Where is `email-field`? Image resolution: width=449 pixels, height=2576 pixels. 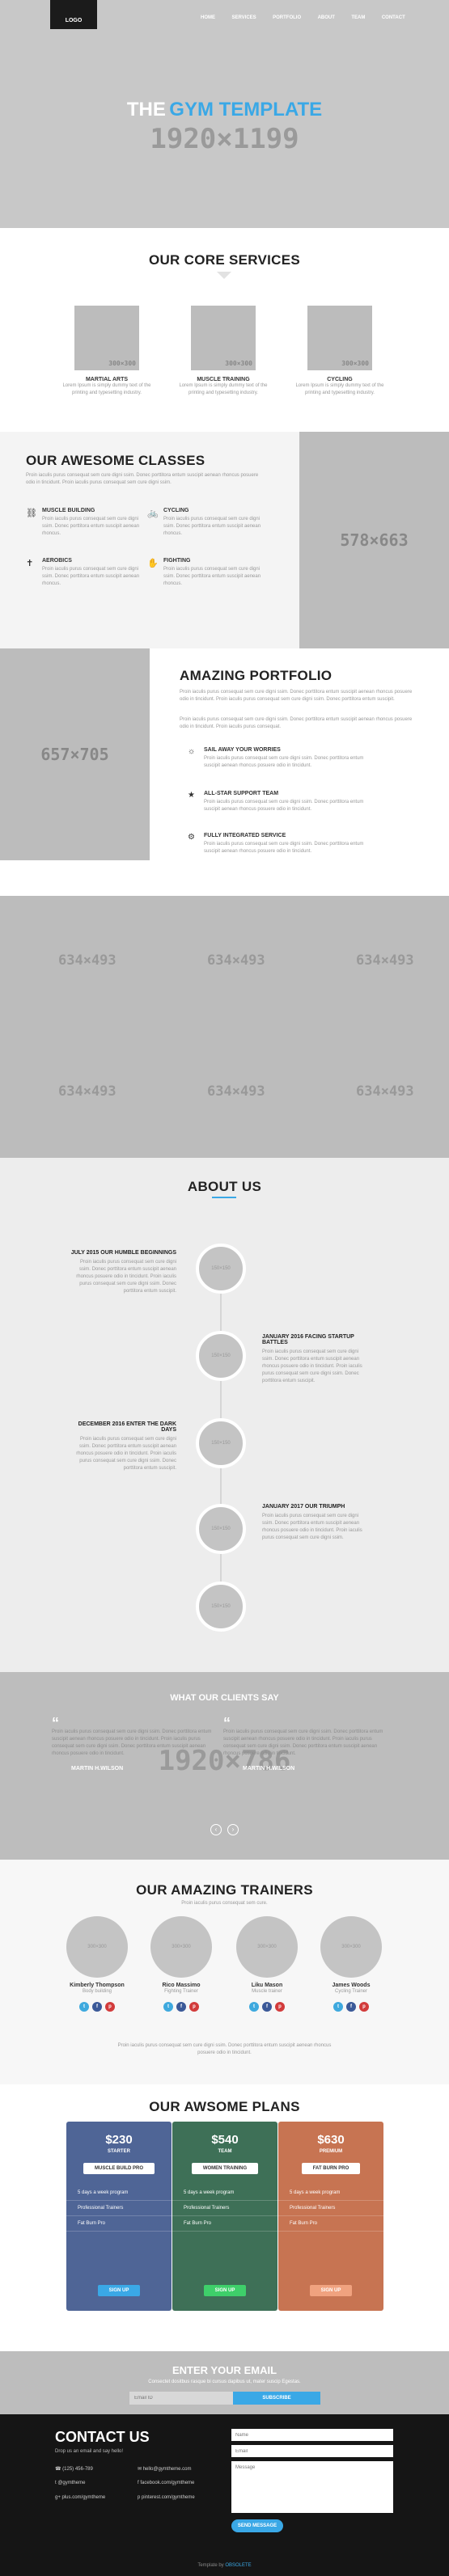 email-field is located at coordinates (312, 2451).